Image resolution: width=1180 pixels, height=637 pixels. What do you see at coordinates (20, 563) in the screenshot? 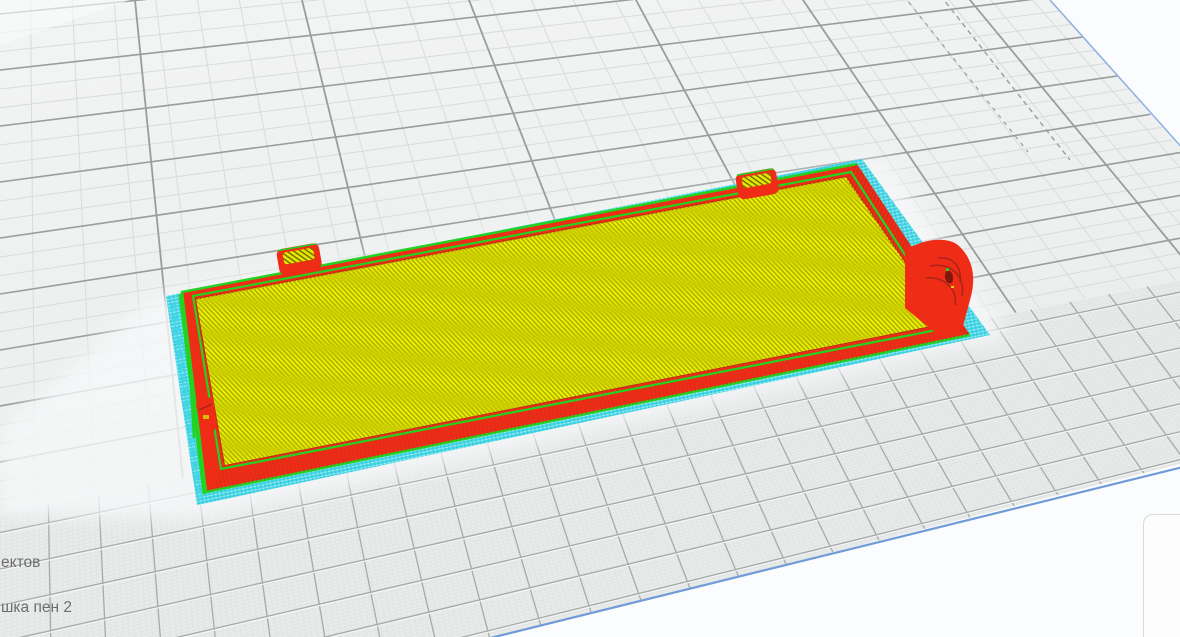
I see `object-count-label: ектов` at bounding box center [20, 563].